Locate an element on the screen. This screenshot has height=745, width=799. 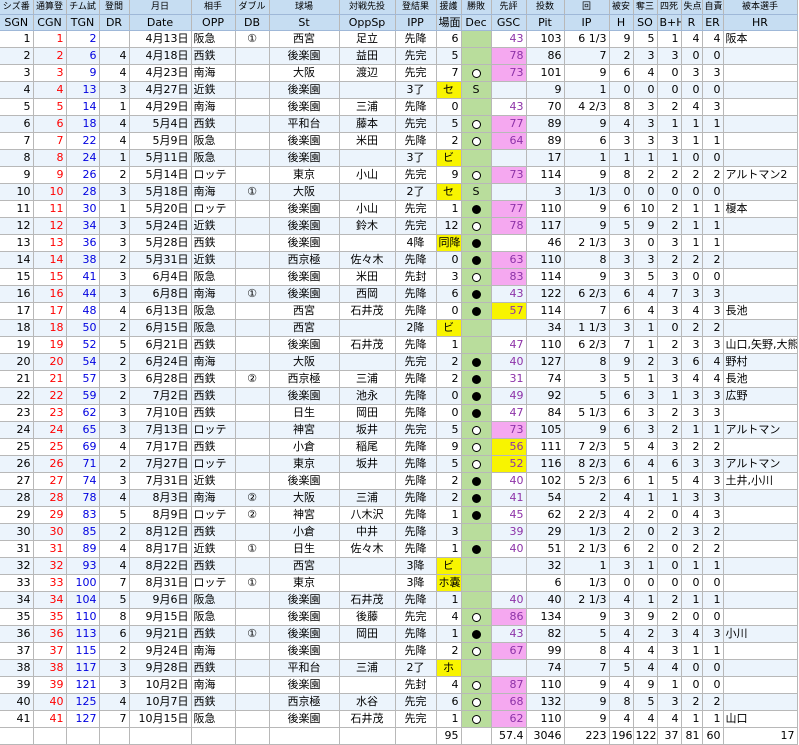
table-row: 39 39 121 3 10月2日 南海 後楽園 先封 4 87 110 9 4 9 1 0 0 is located at coordinates (399, 685).